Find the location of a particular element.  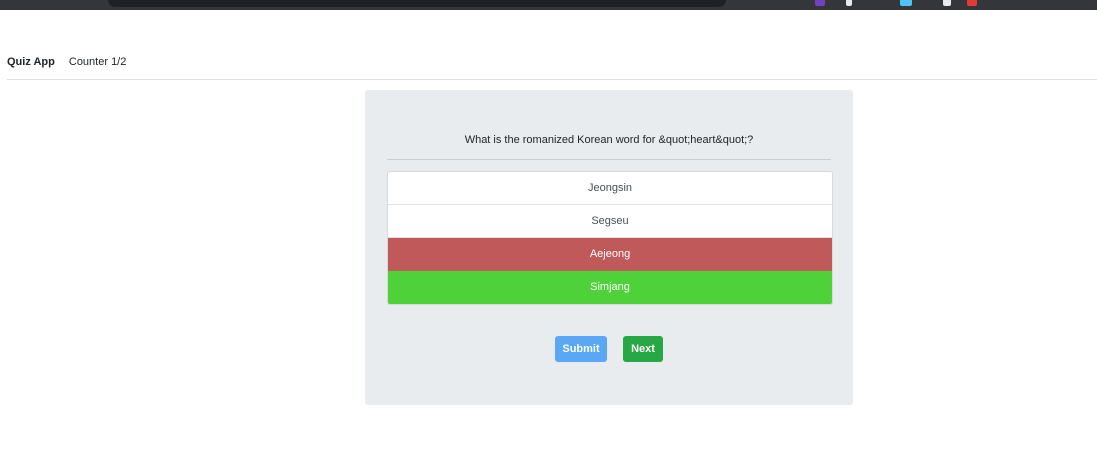

answer-option: Segseu is located at coordinates (610, 221).